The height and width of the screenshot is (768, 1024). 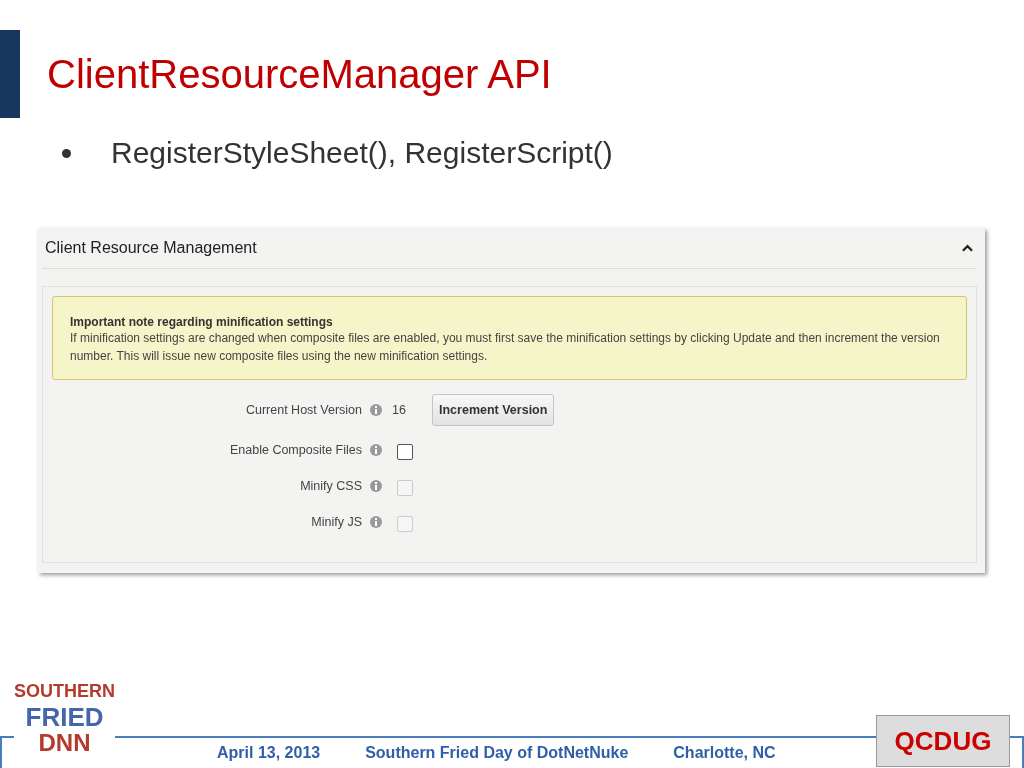 What do you see at coordinates (299, 74) in the screenshot?
I see `slide-title: ClientResourceManager API` at bounding box center [299, 74].